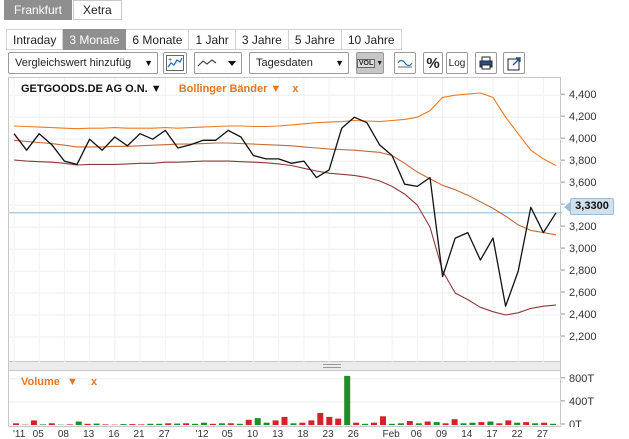  Describe the element at coordinates (583, 293) in the screenshot. I see `y-tick-label: 2,600` at that location.